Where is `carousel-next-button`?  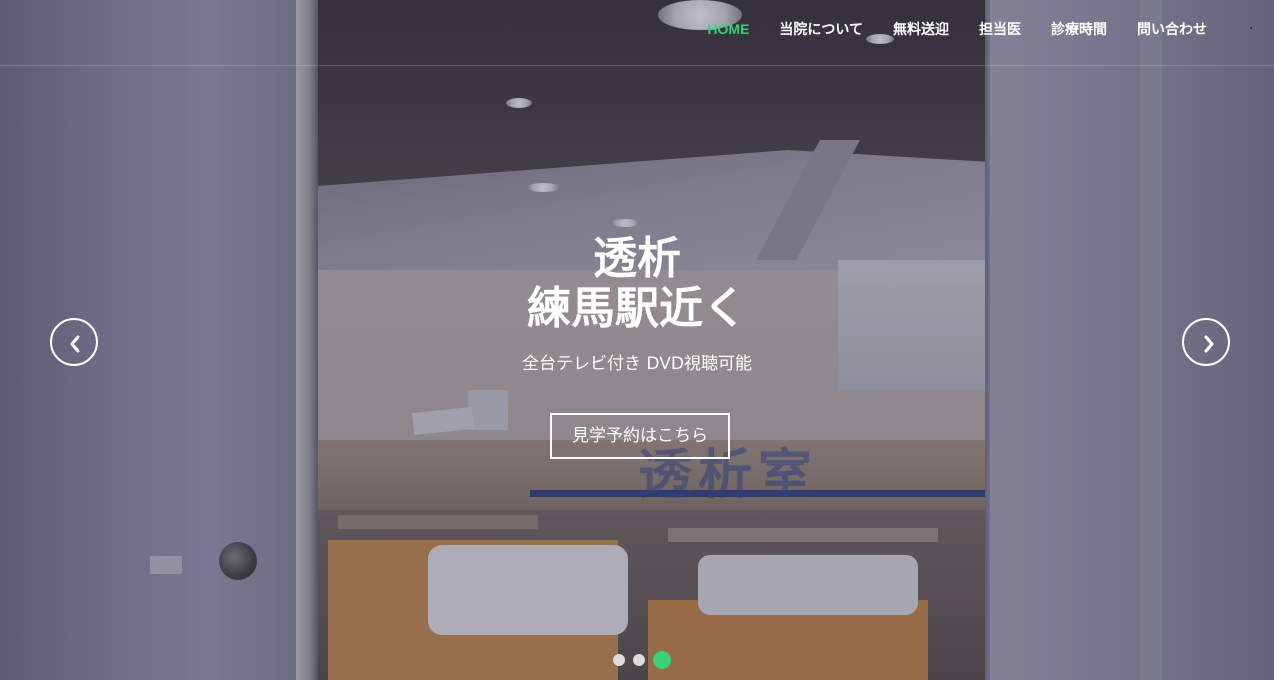
carousel-next-button is located at coordinates (1206, 342).